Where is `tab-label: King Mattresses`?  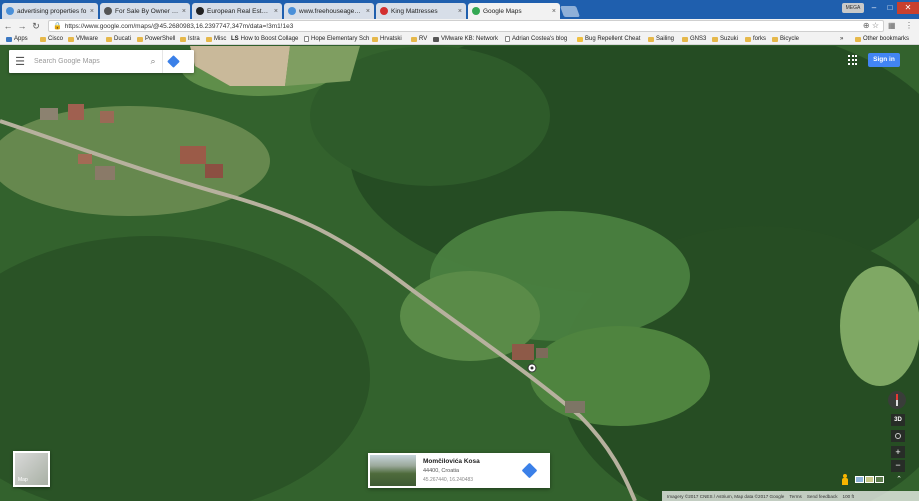 tab-label: King Mattresses is located at coordinates (414, 11).